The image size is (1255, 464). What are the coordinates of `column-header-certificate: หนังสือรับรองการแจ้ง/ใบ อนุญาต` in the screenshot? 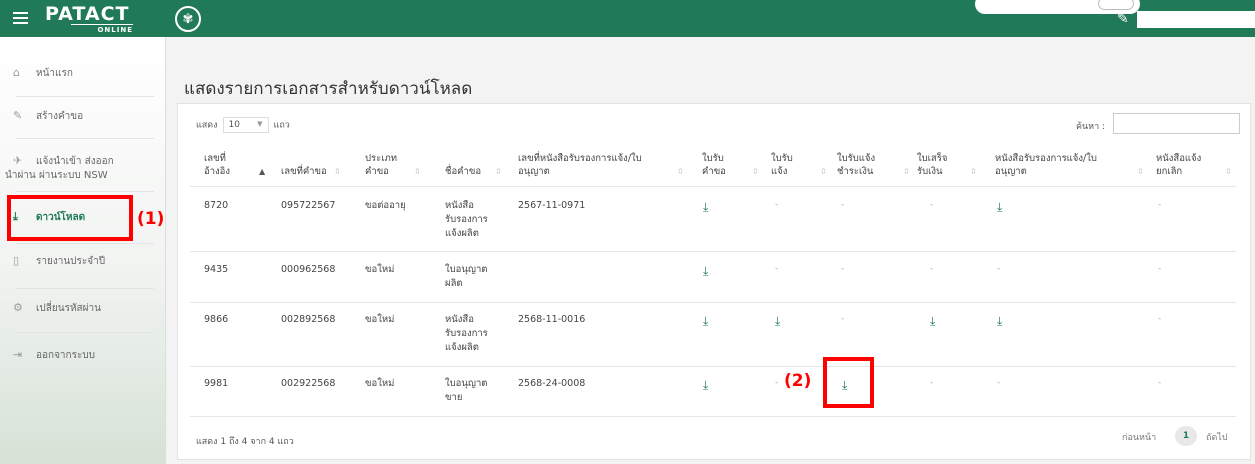 It's located at (1046, 165).